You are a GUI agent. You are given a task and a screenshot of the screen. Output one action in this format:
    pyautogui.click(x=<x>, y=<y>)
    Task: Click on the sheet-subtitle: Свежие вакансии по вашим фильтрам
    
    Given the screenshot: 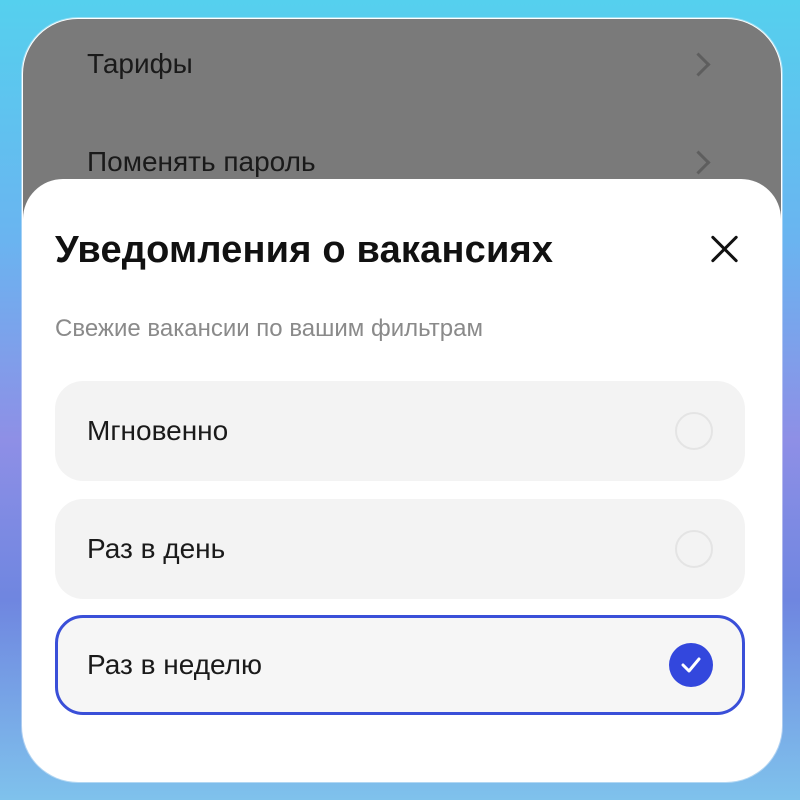 What is the action you would take?
    pyautogui.click(x=269, y=328)
    